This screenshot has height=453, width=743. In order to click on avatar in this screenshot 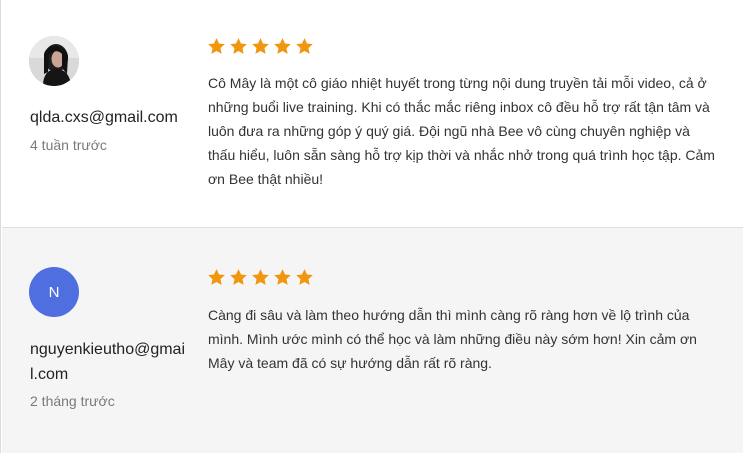, I will do `click(54, 61)`.